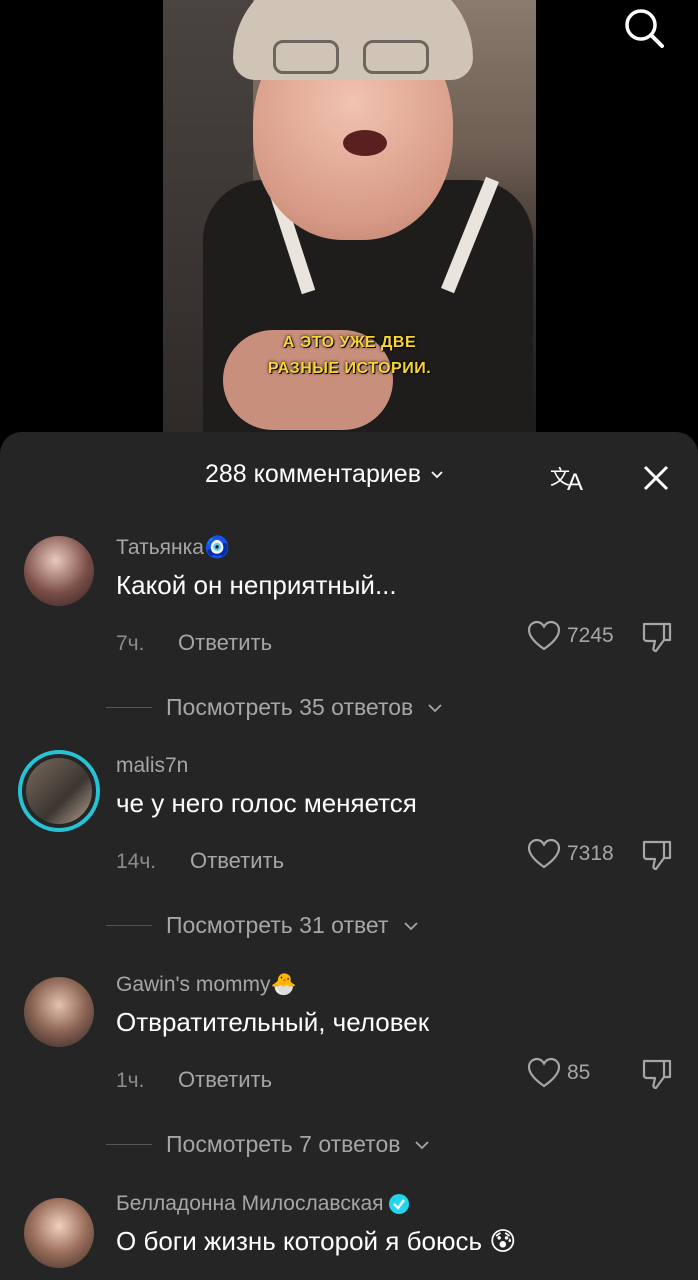 This screenshot has height=1280, width=698. What do you see at coordinates (590, 635) in the screenshot?
I see `like-count: 7245` at bounding box center [590, 635].